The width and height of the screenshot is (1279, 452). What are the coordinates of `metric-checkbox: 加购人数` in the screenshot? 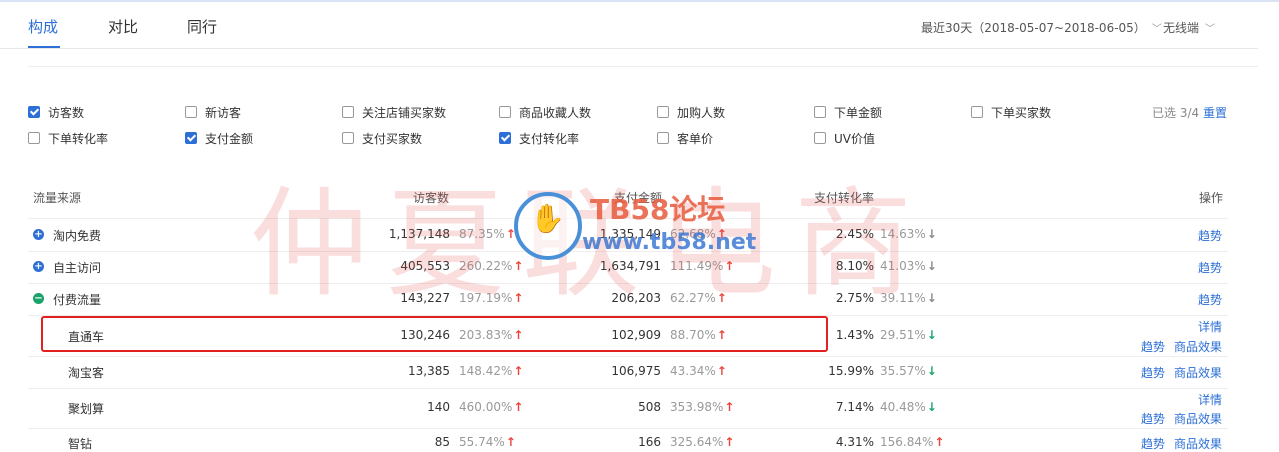 It's located at (691, 113).